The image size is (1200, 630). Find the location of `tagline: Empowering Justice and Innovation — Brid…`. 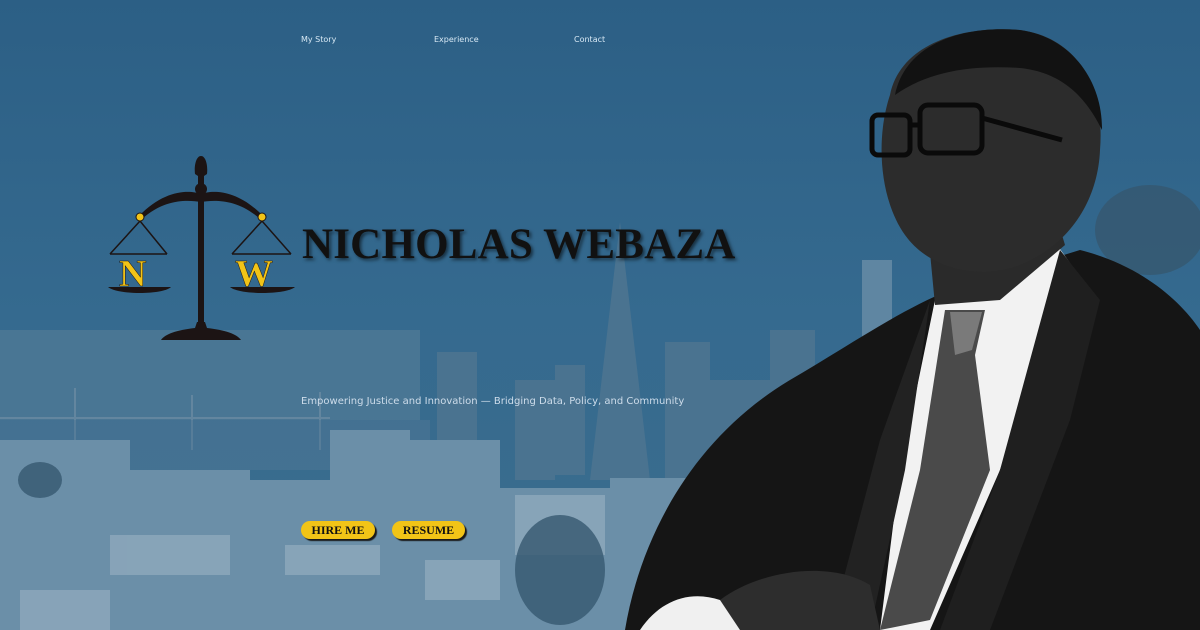

tagline: Empowering Justice and Innovation — Brid… is located at coordinates (493, 401).